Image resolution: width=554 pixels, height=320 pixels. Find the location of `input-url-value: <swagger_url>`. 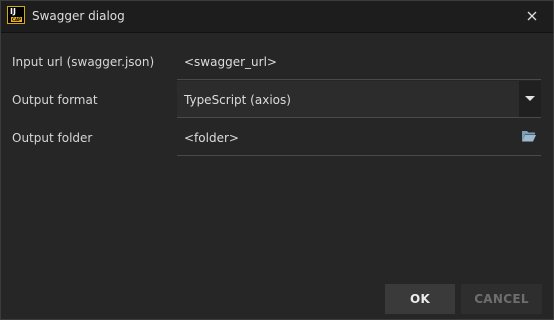

input-url-value: <swagger_url> is located at coordinates (230, 62).